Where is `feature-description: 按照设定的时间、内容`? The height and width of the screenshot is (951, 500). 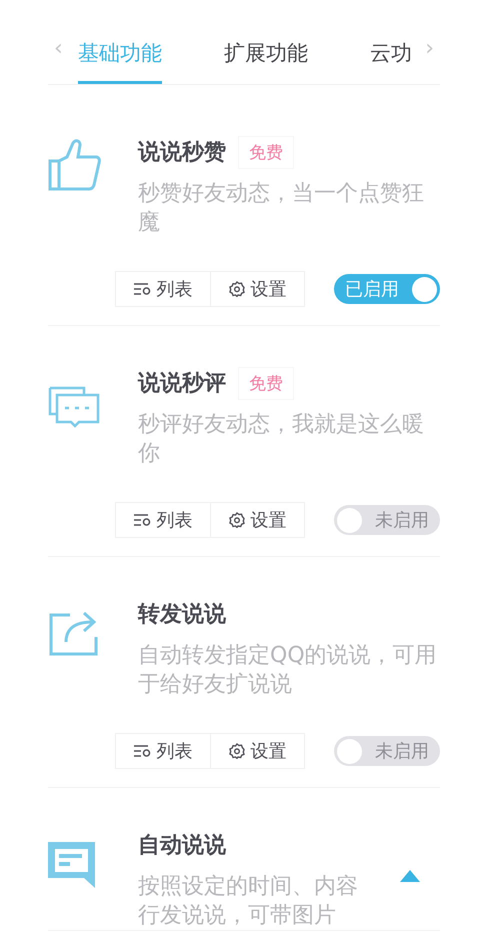 feature-description: 按照设定的时间、内容 is located at coordinates (248, 887).